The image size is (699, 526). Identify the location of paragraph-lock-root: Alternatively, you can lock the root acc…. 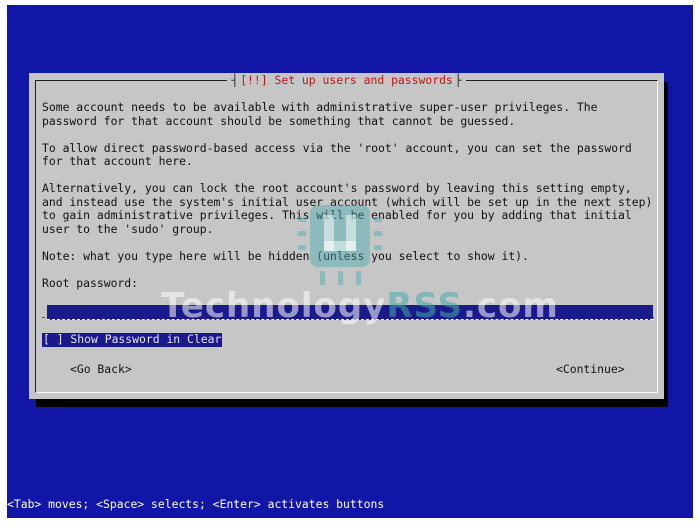
(347, 208).